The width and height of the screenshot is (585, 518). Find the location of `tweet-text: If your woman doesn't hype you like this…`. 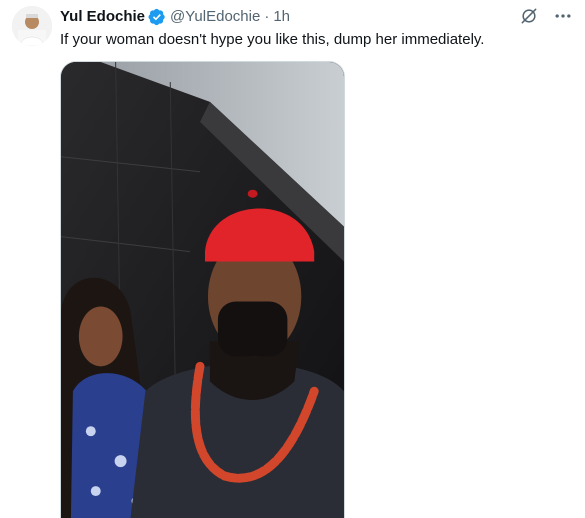

tweet-text: If your woman doesn't hype you like this… is located at coordinates (272, 39).